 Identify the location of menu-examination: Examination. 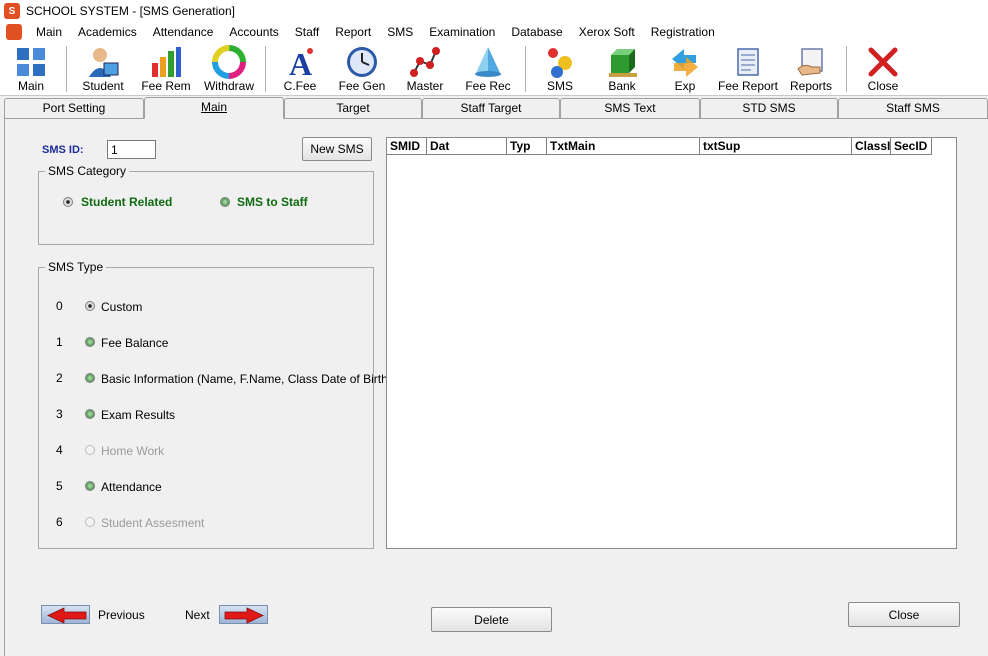
(462, 32).